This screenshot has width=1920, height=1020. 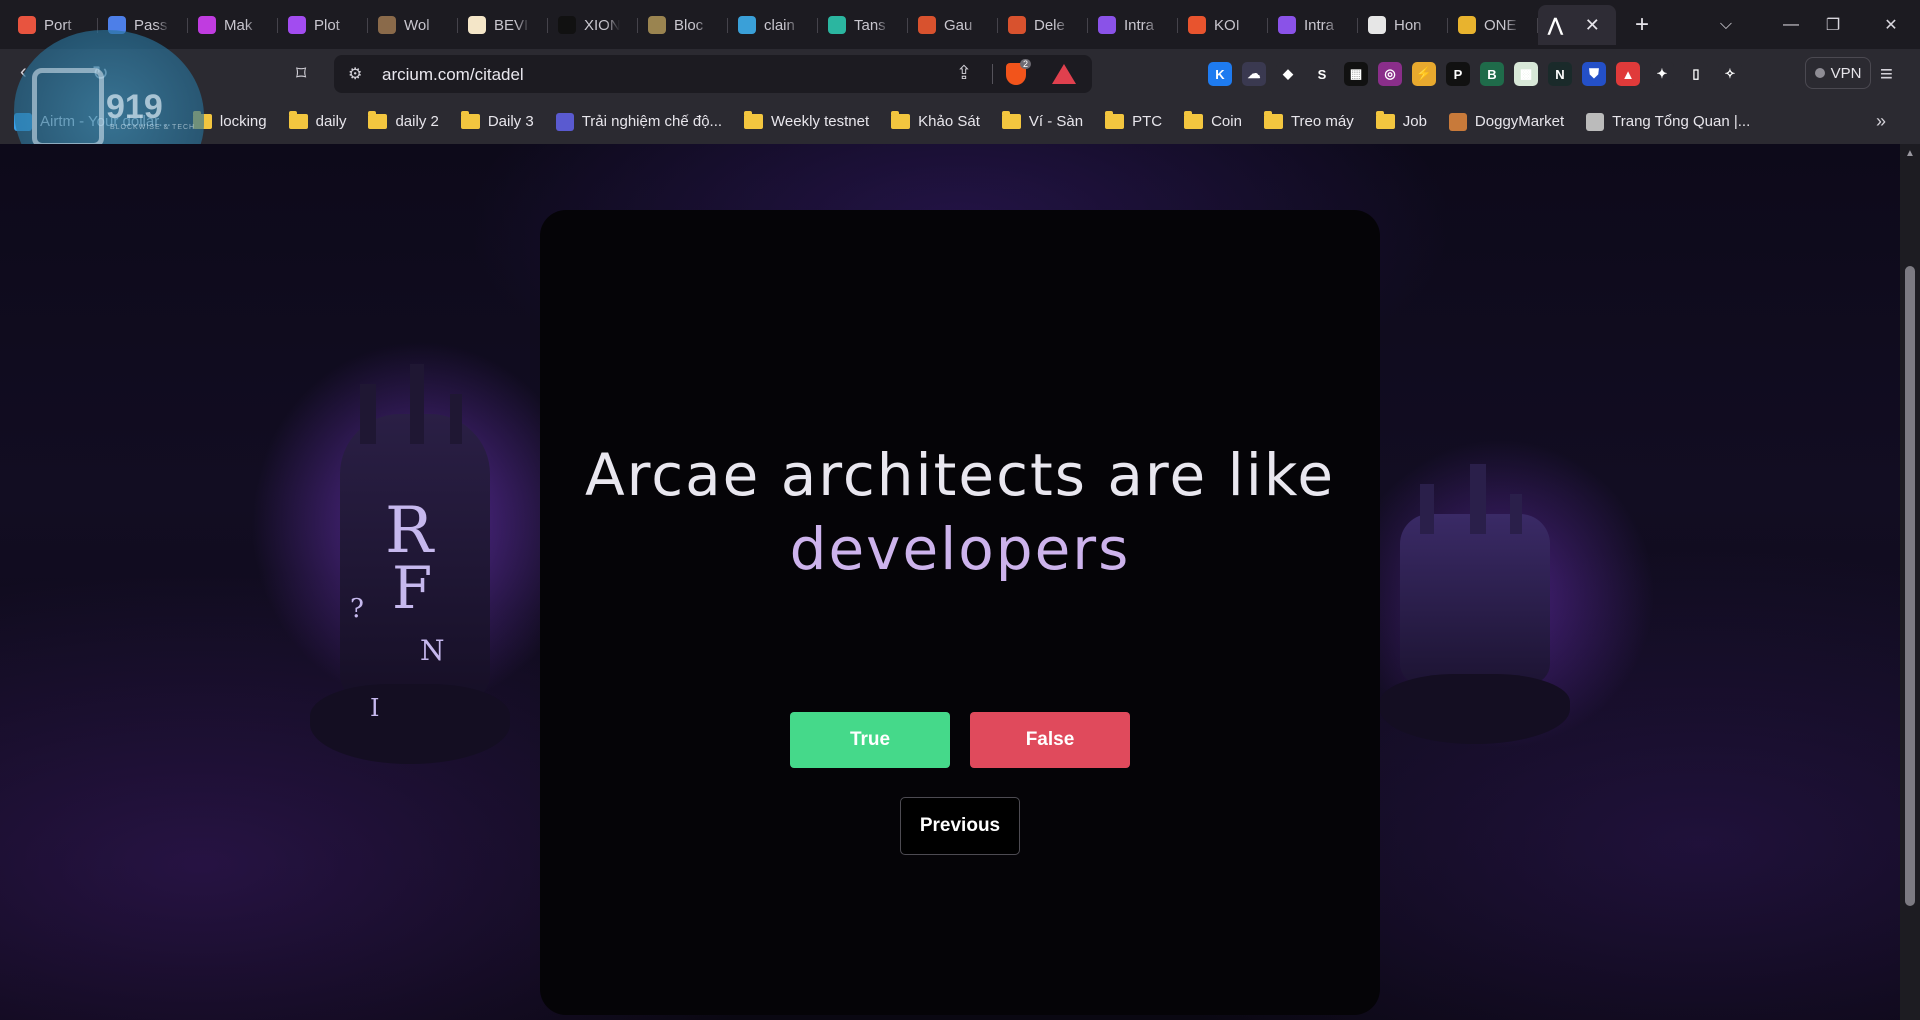 I want to click on tab: Dele, so click(x=1043, y=25).